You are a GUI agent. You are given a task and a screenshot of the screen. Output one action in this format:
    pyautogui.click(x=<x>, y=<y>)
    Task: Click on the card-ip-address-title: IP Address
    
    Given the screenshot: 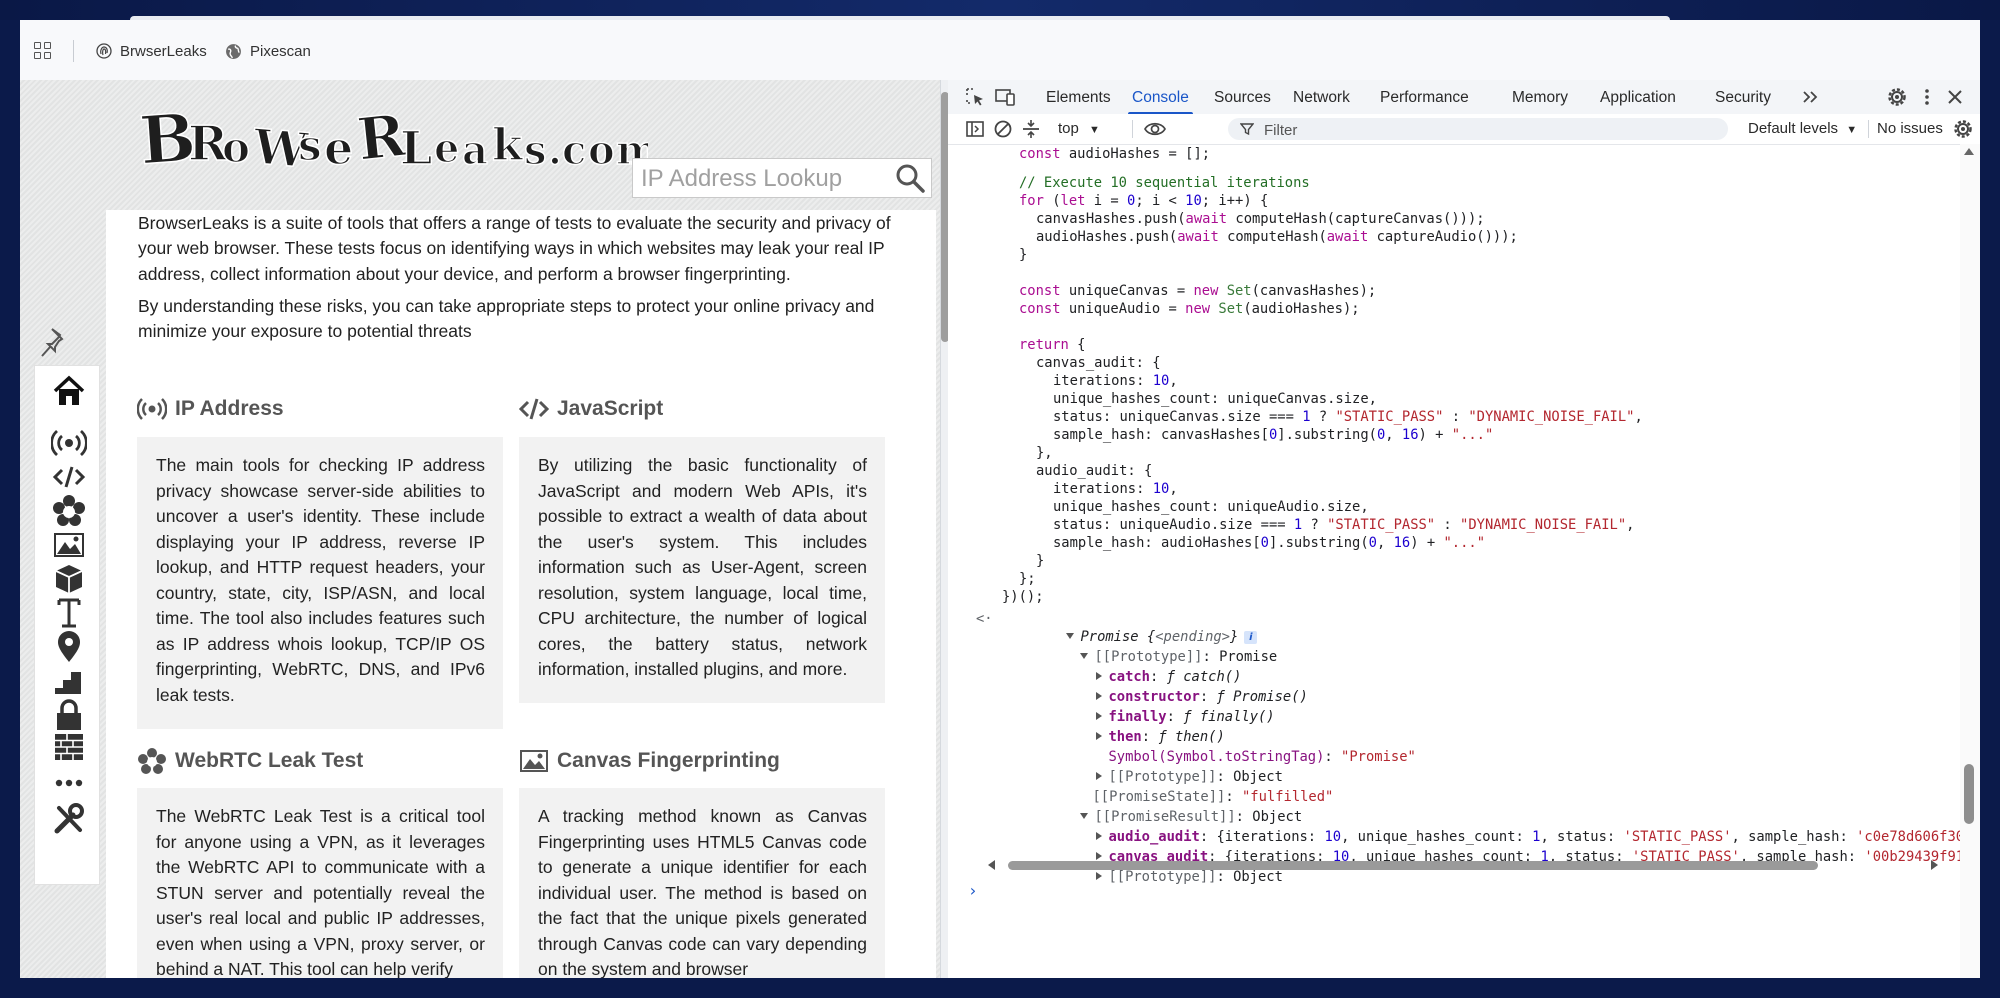 What is the action you would take?
    pyautogui.click(x=210, y=409)
    